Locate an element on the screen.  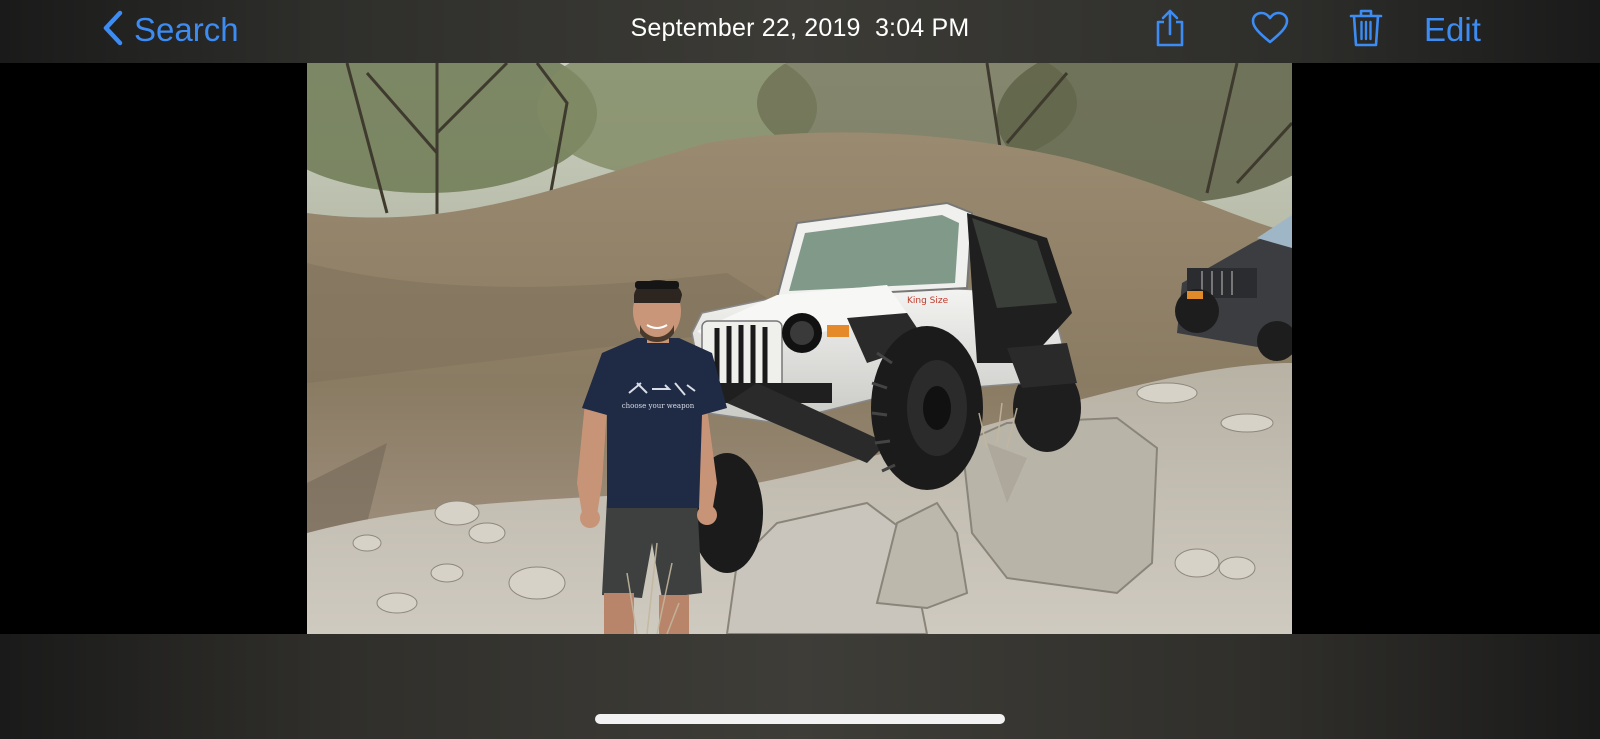
favorite-button is located at coordinates (1270, 30).